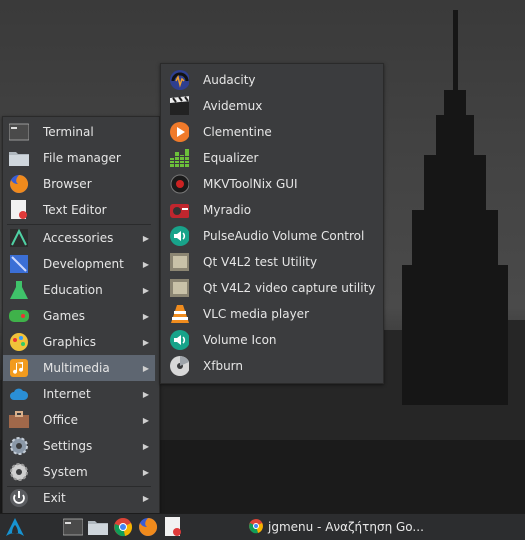 The image size is (525, 540). I want to click on accessories-icon, so click(19, 238).